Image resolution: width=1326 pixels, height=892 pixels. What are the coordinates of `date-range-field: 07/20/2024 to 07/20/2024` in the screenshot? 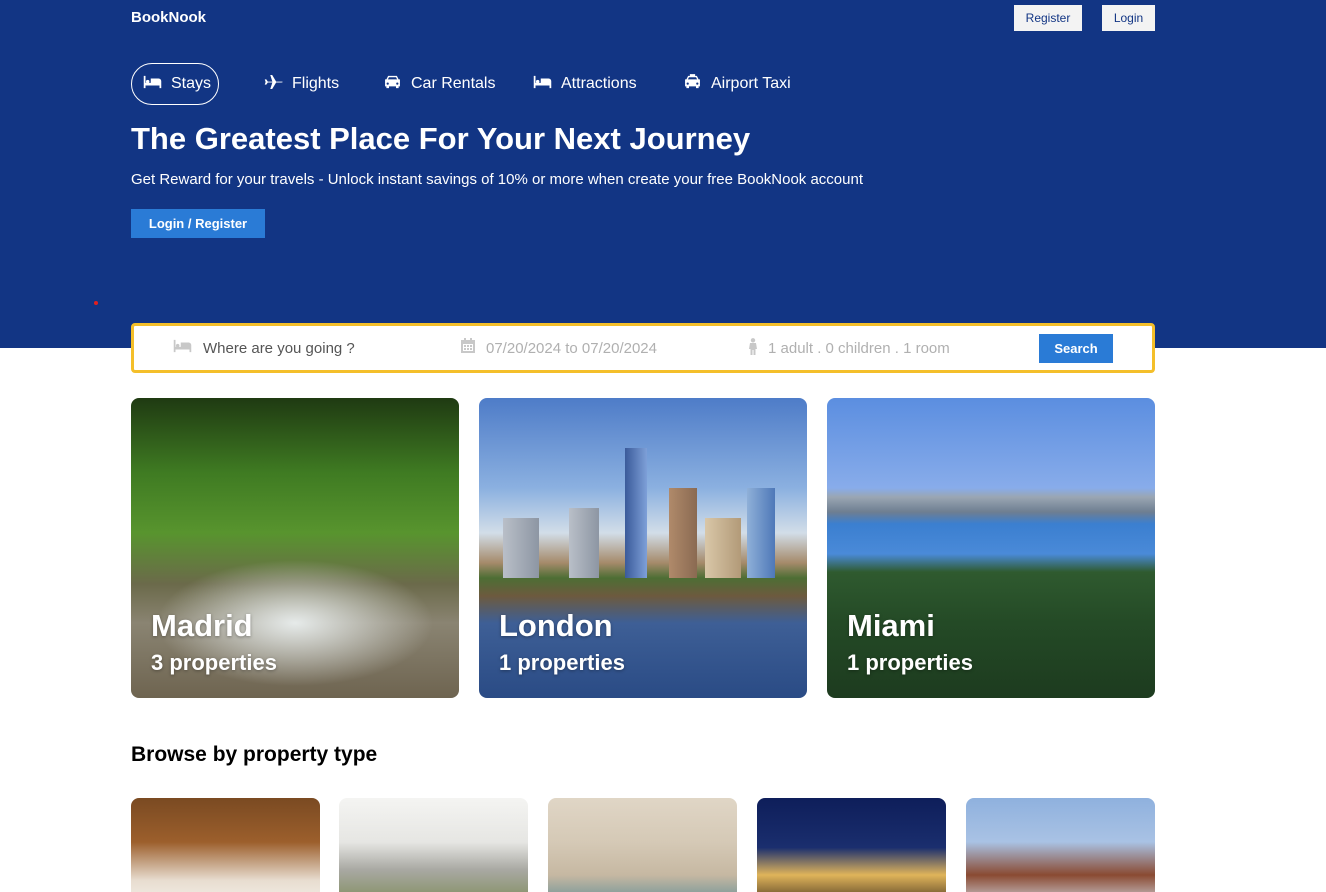 It's located at (558, 348).